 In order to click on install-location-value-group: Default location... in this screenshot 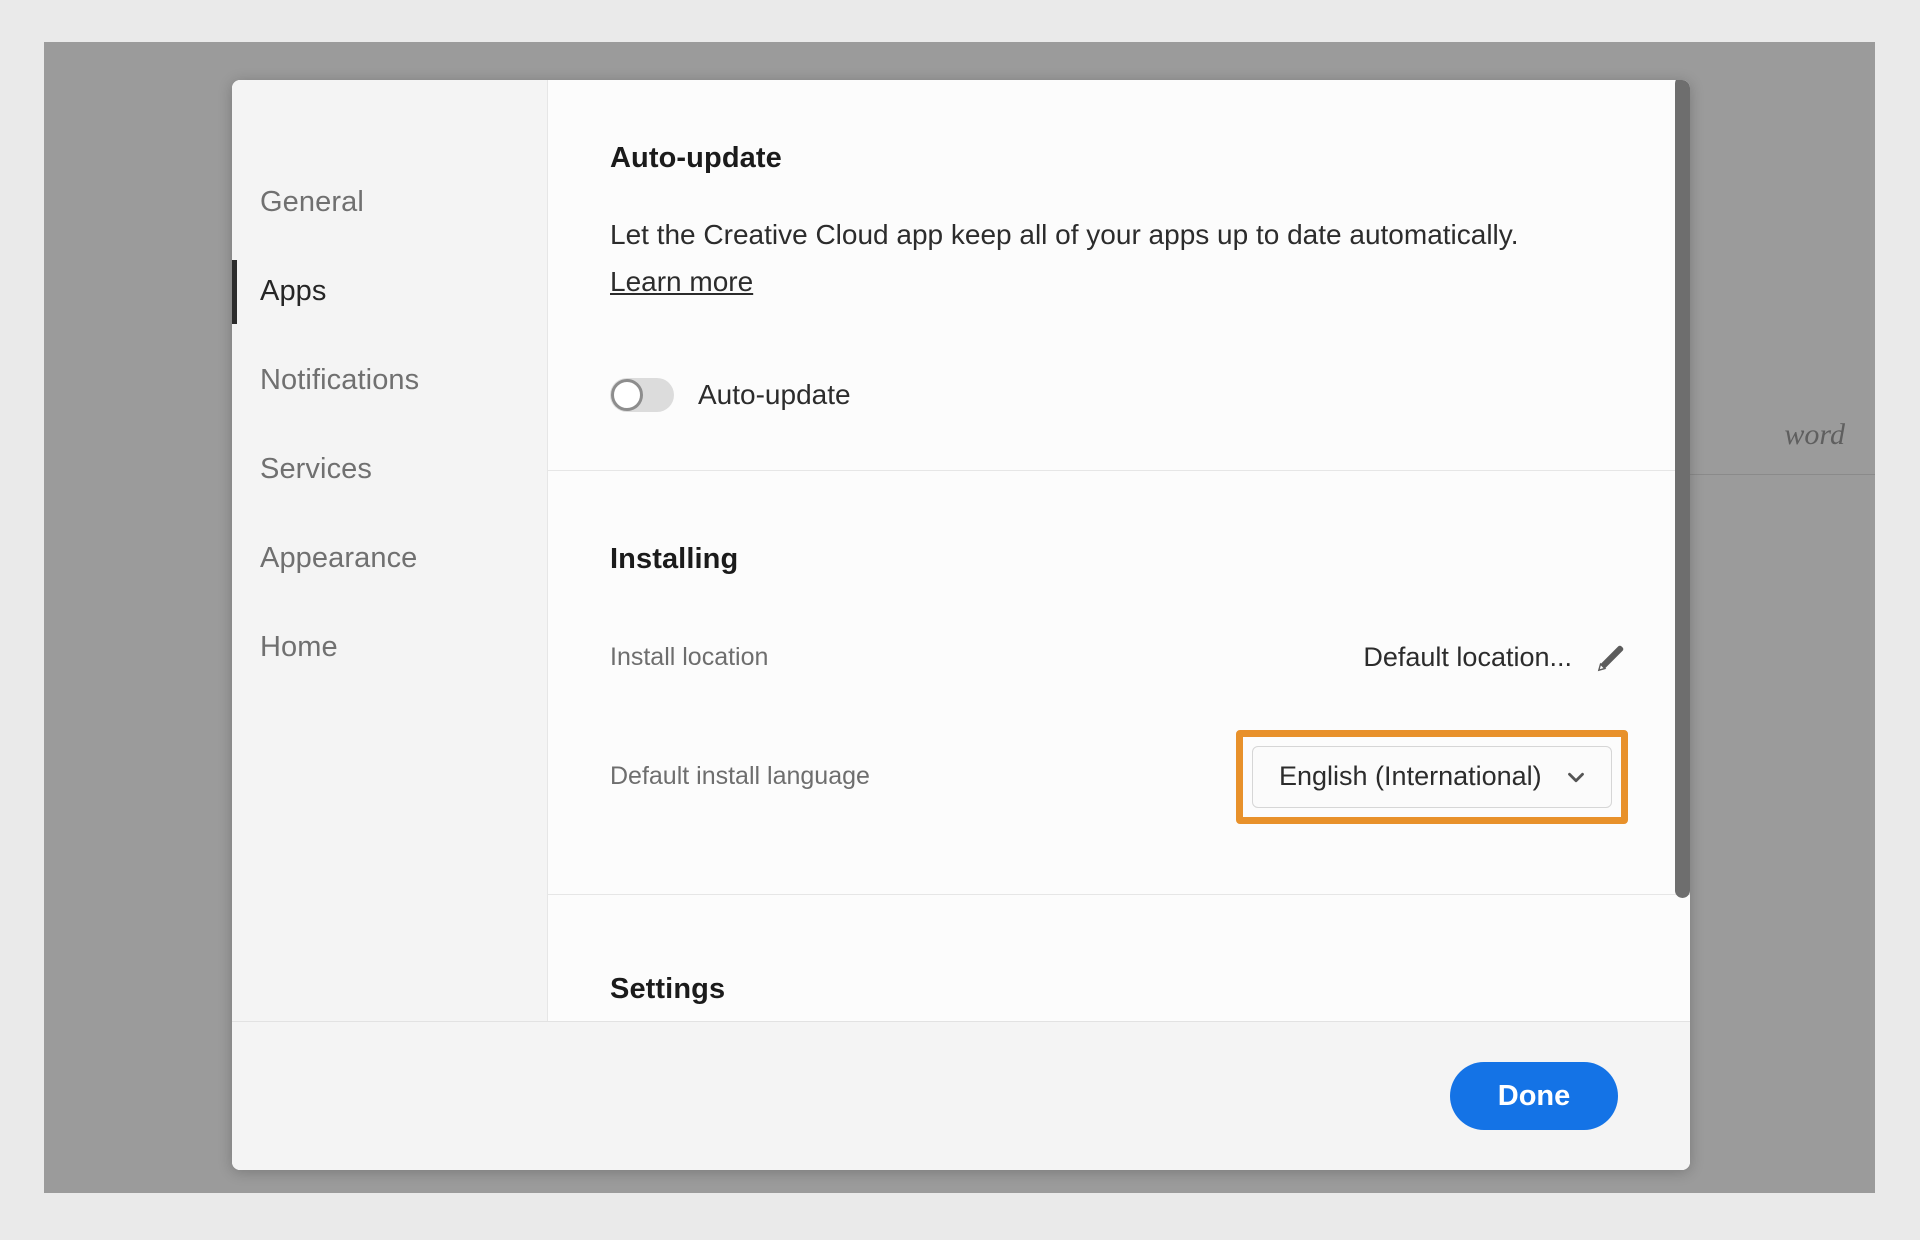, I will do `click(1495, 658)`.